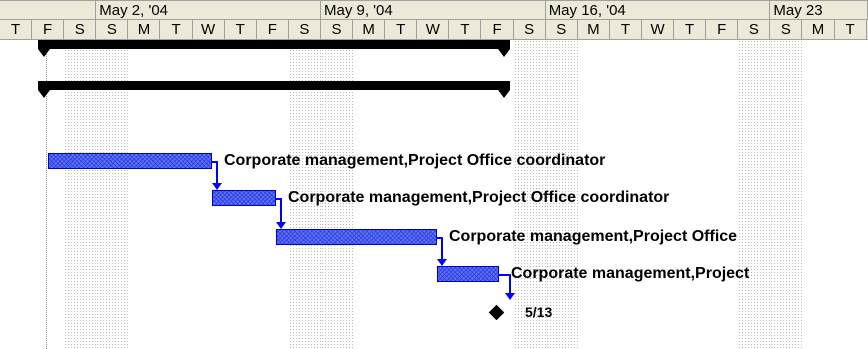  I want to click on milestone-diamond-icon, so click(496, 312).